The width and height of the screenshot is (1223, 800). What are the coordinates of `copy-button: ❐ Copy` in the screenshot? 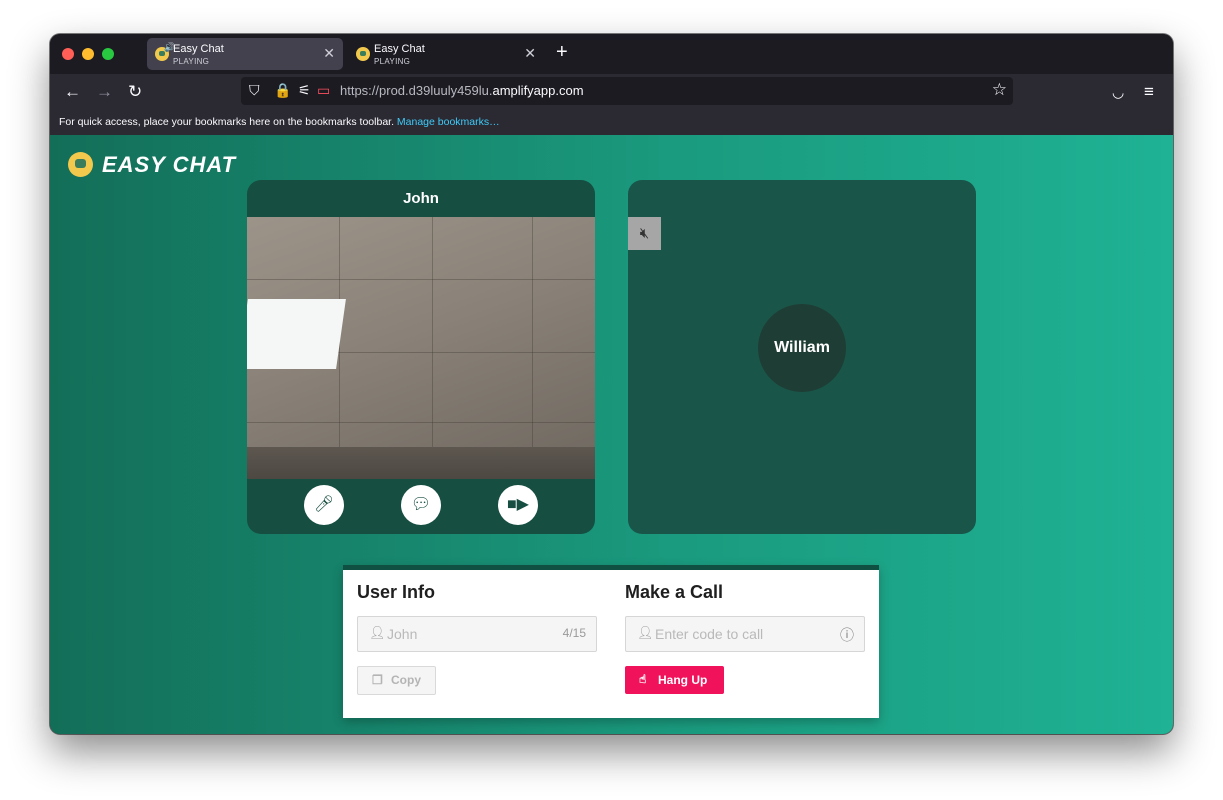 It's located at (396, 680).